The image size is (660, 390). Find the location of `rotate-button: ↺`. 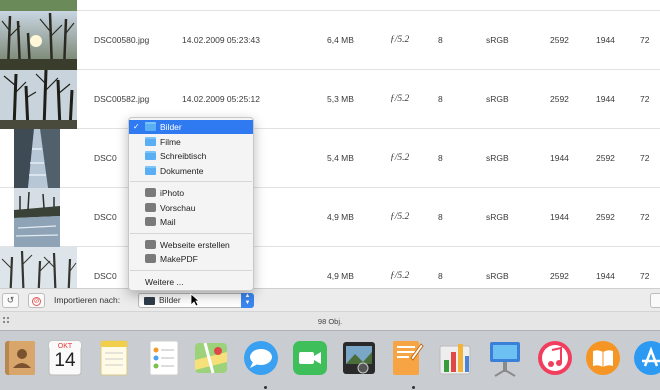

rotate-button: ↺ is located at coordinates (10, 300).